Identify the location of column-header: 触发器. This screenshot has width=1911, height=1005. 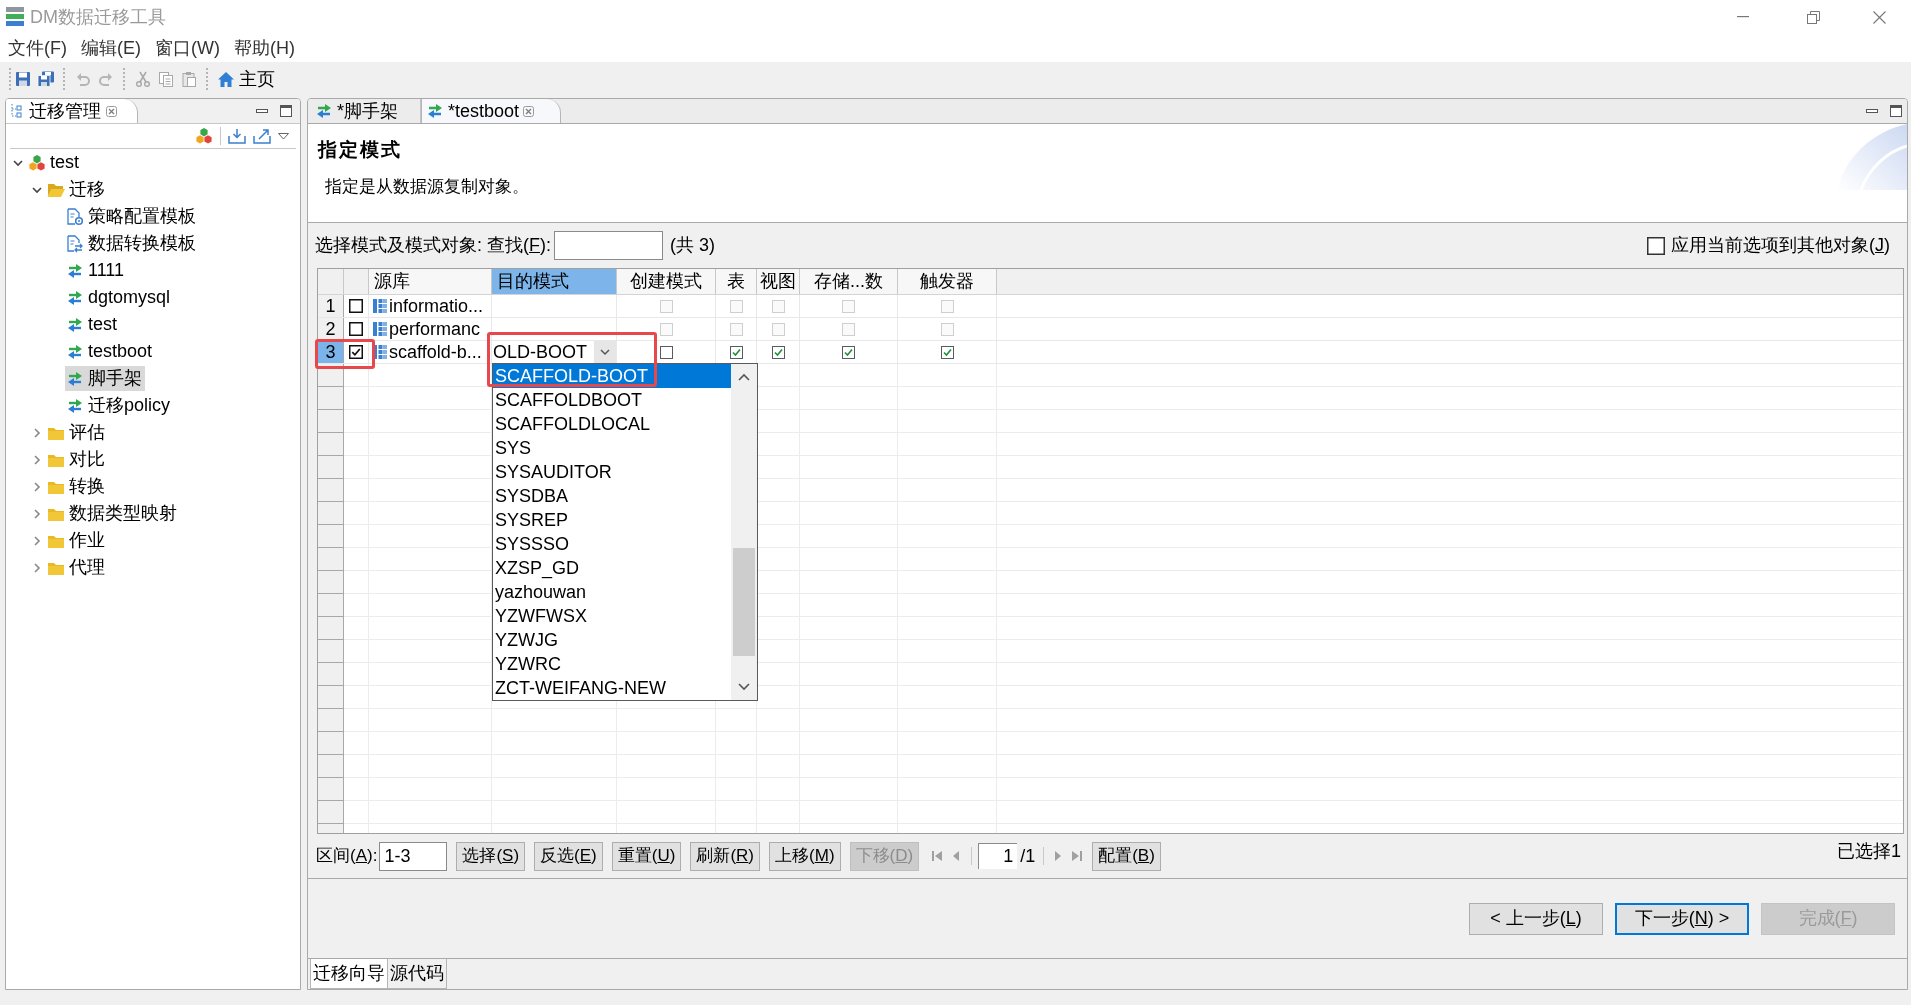
(947, 281).